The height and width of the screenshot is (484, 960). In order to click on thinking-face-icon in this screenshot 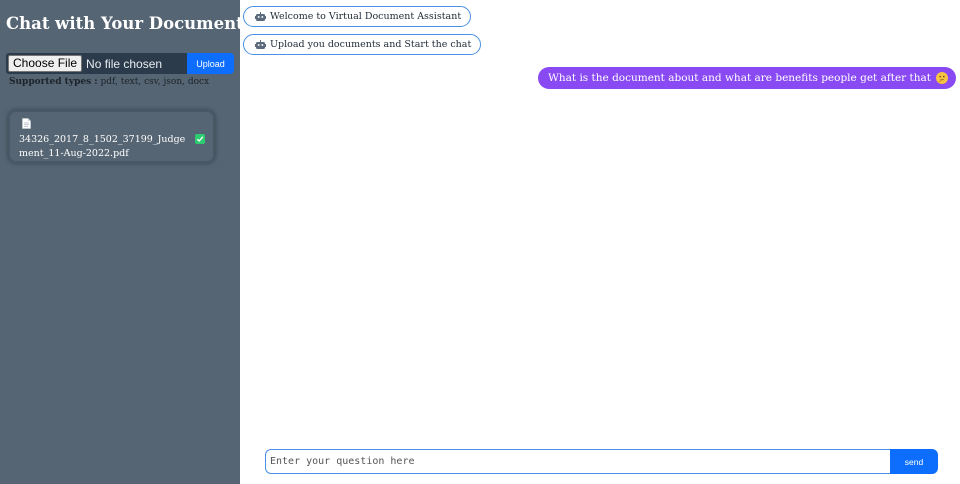, I will do `click(942, 78)`.